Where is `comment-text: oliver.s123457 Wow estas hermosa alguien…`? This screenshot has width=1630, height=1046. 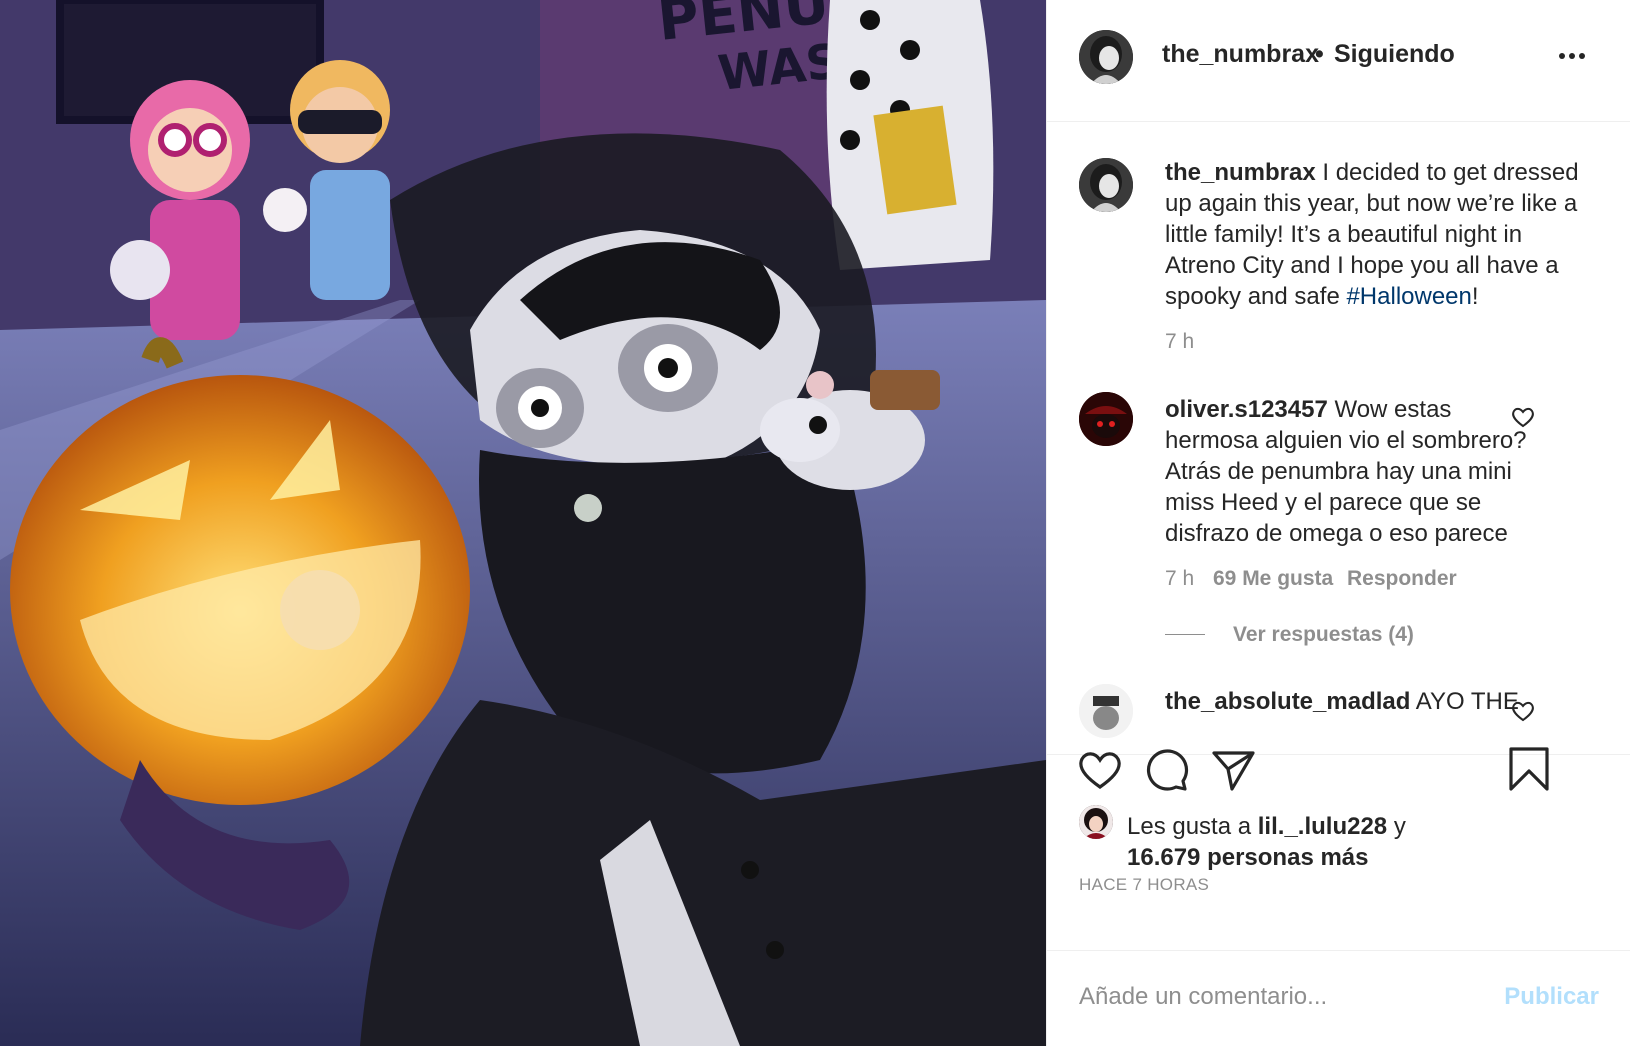
comment-text: oliver.s123457 Wow estas hermosa alguien… is located at coordinates (1351, 471).